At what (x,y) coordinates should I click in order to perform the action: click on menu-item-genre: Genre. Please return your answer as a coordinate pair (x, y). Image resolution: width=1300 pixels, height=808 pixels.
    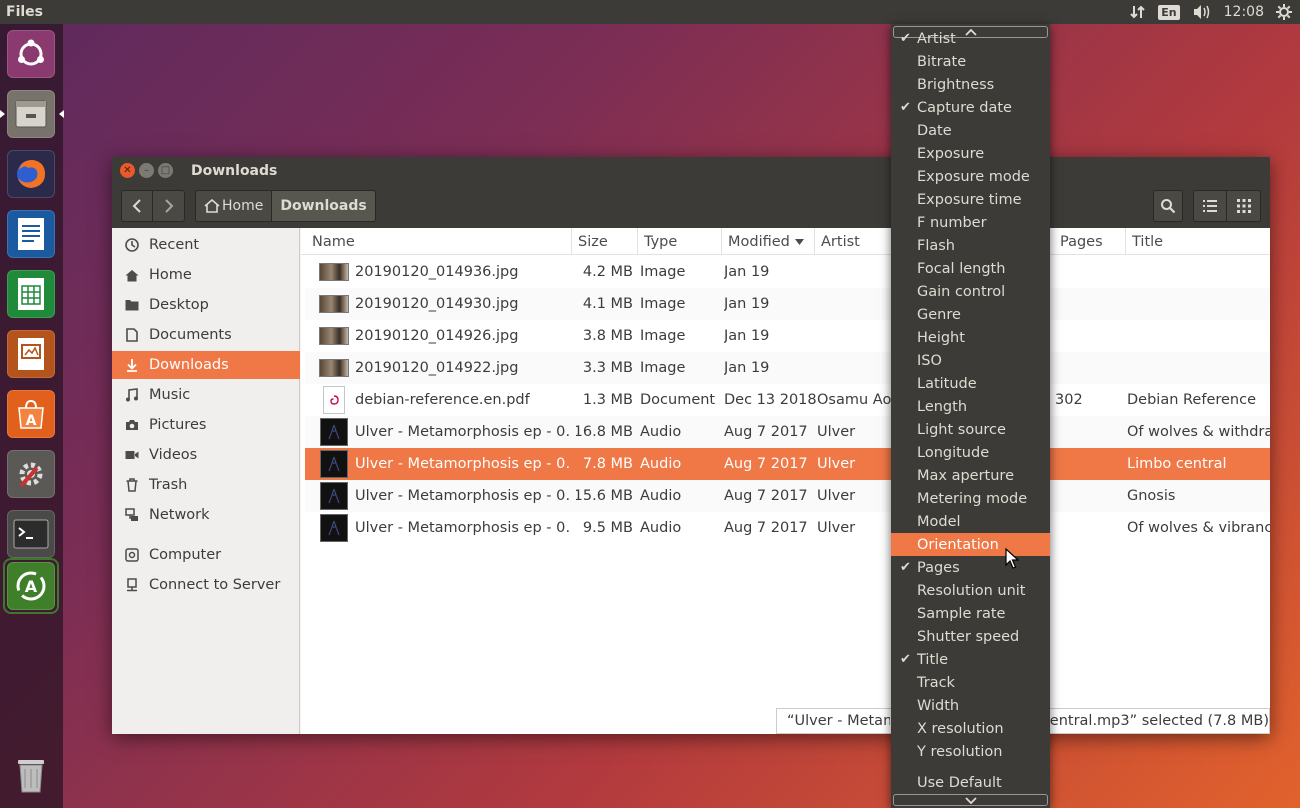
    Looking at the image, I should click on (970, 314).